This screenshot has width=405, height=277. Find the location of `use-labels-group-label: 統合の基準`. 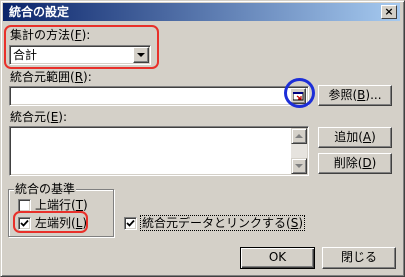

use-labels-group-label: 統合の基準 is located at coordinates (45, 189).